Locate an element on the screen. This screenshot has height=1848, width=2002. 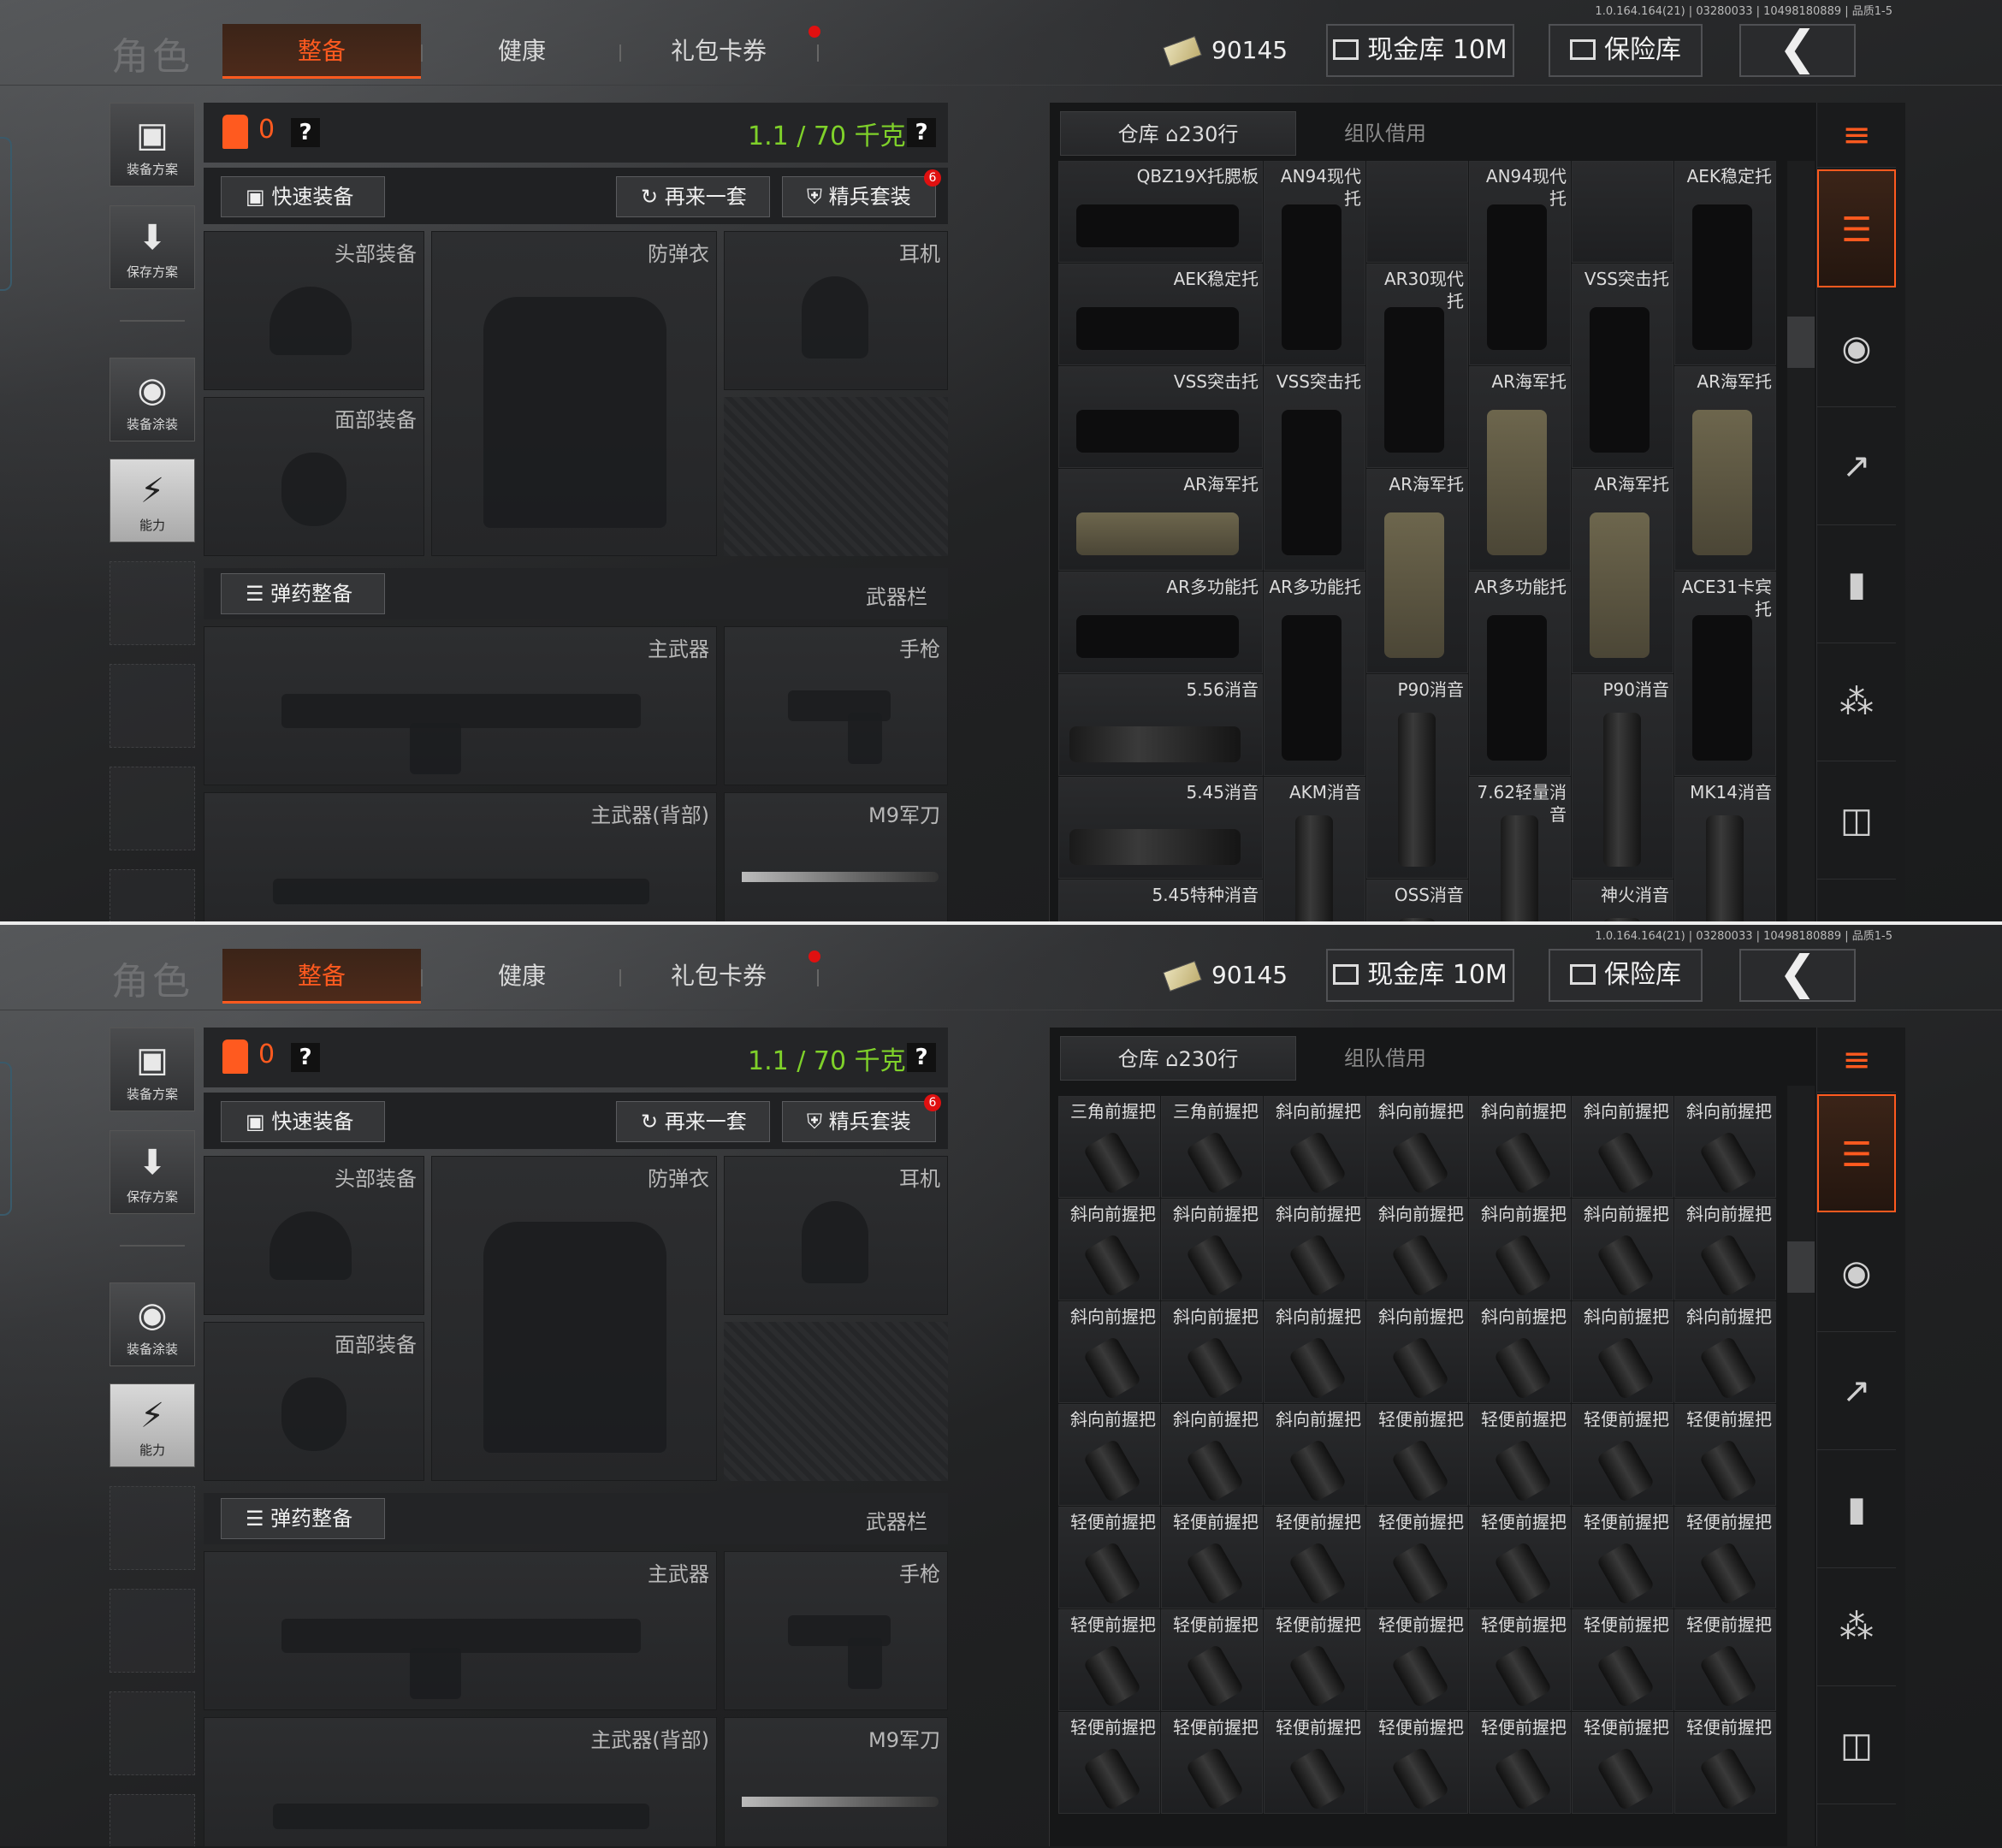
scroll-track is located at coordinates (1801, 1466).